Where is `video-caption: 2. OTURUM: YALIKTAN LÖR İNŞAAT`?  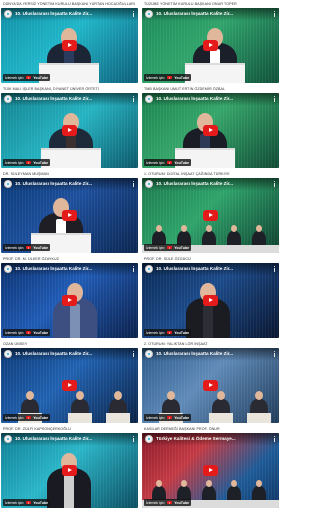 video-caption: 2. OTURUM: YALIKTAN LÖR İNŞAAT is located at coordinates (176, 344).